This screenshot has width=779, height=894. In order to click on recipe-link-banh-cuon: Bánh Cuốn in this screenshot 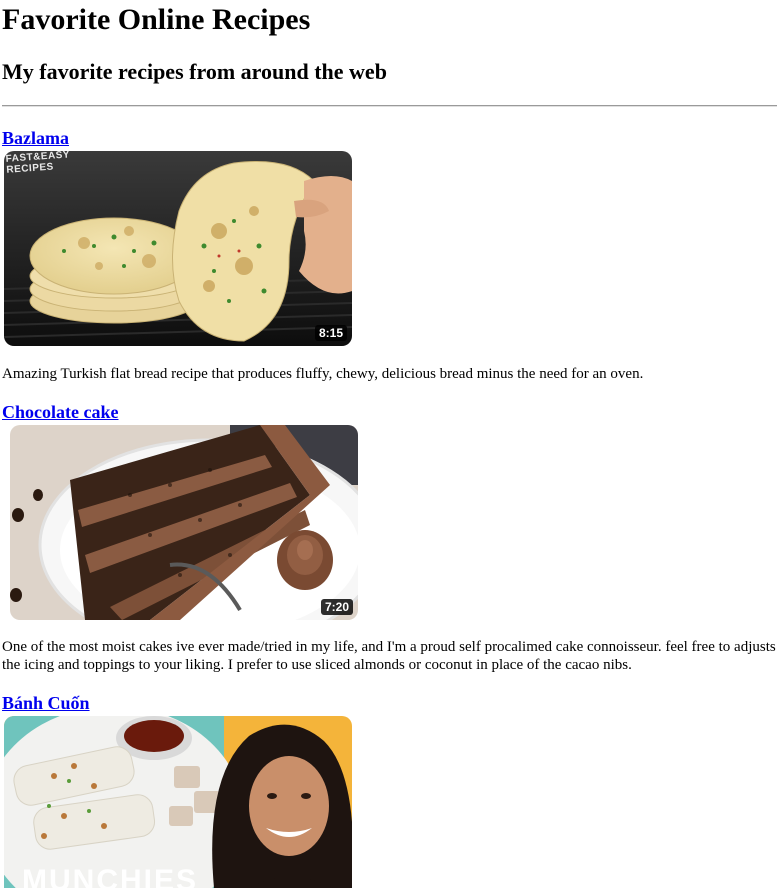, I will do `click(46, 703)`.